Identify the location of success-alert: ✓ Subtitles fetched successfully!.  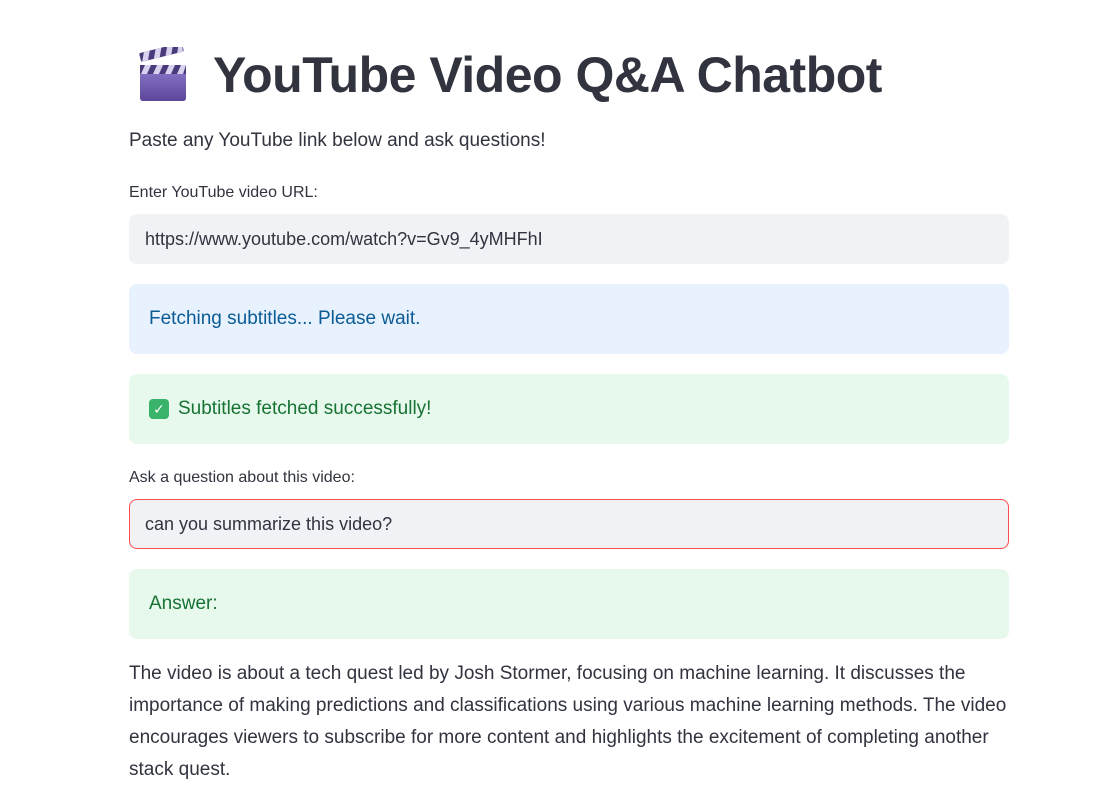
(569, 409).